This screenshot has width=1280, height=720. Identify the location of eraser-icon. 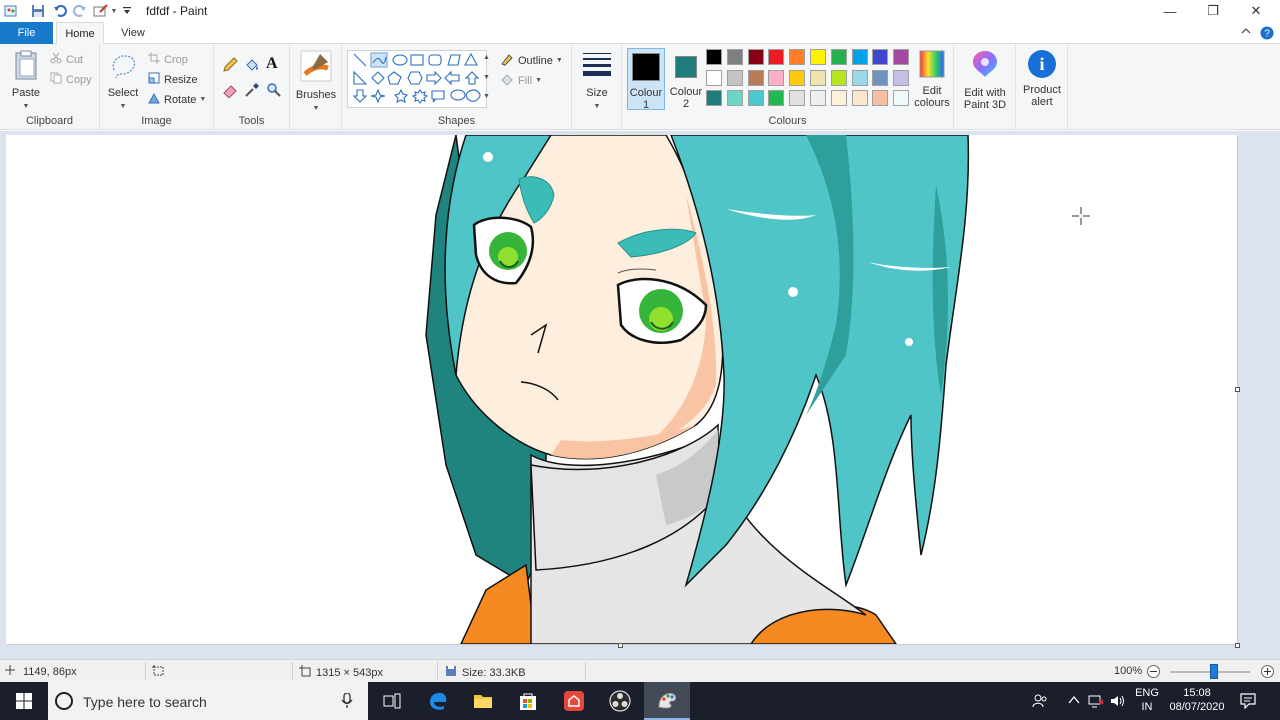
(230, 91).